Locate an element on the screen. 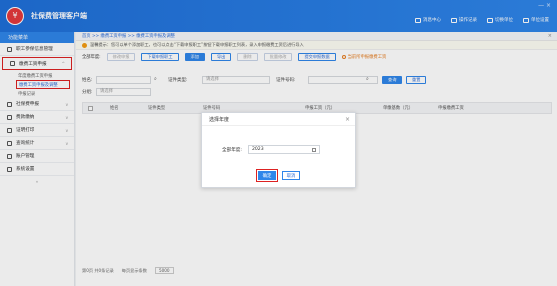 The image size is (557, 286). year-input: 2023 is located at coordinates (283, 149).